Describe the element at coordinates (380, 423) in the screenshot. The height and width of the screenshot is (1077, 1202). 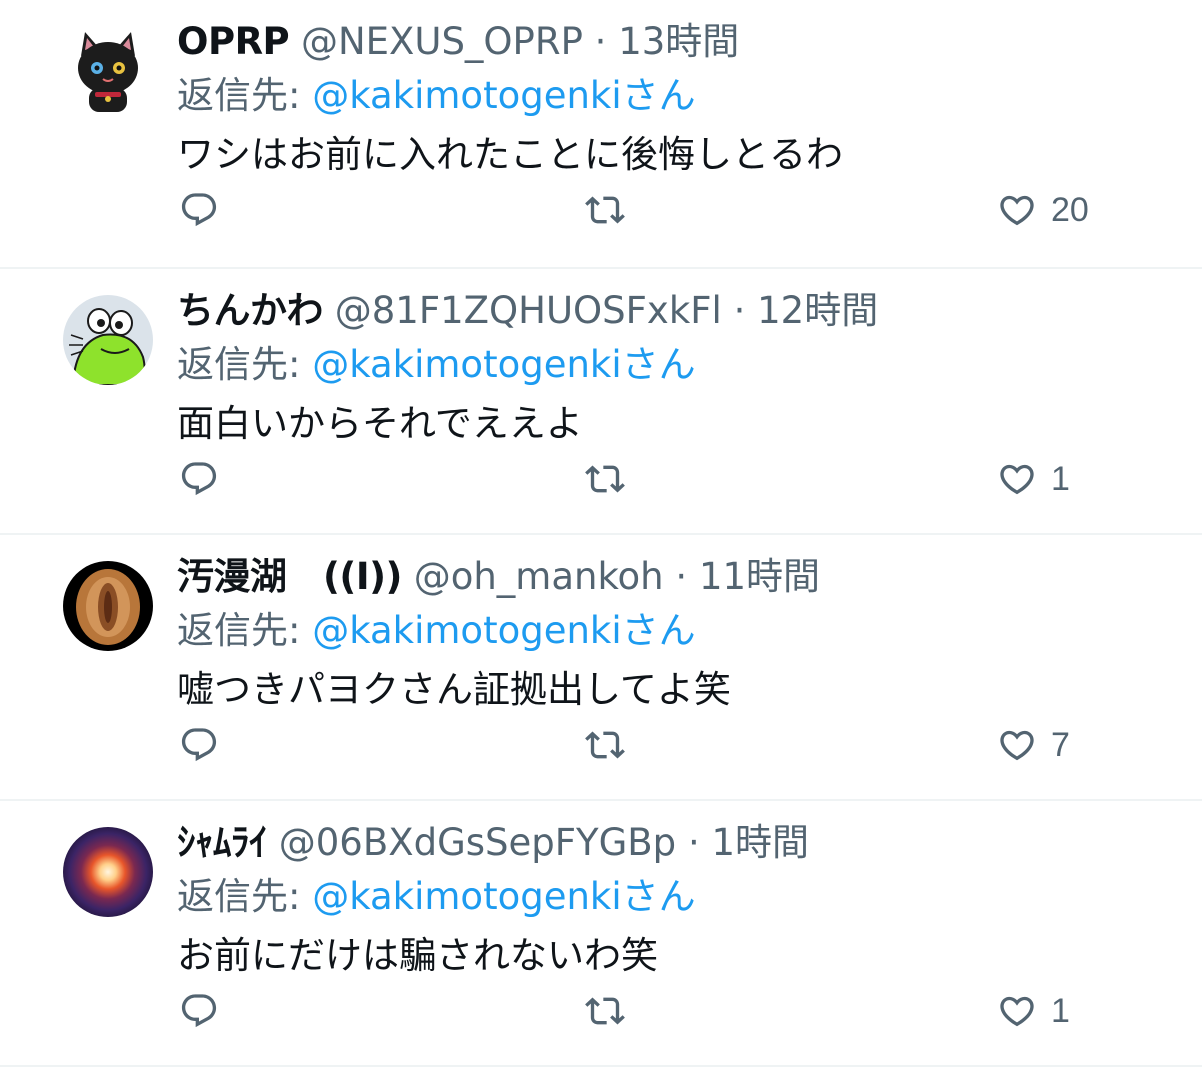
I see `tweet-text: 面白いからそれでええよ` at that location.